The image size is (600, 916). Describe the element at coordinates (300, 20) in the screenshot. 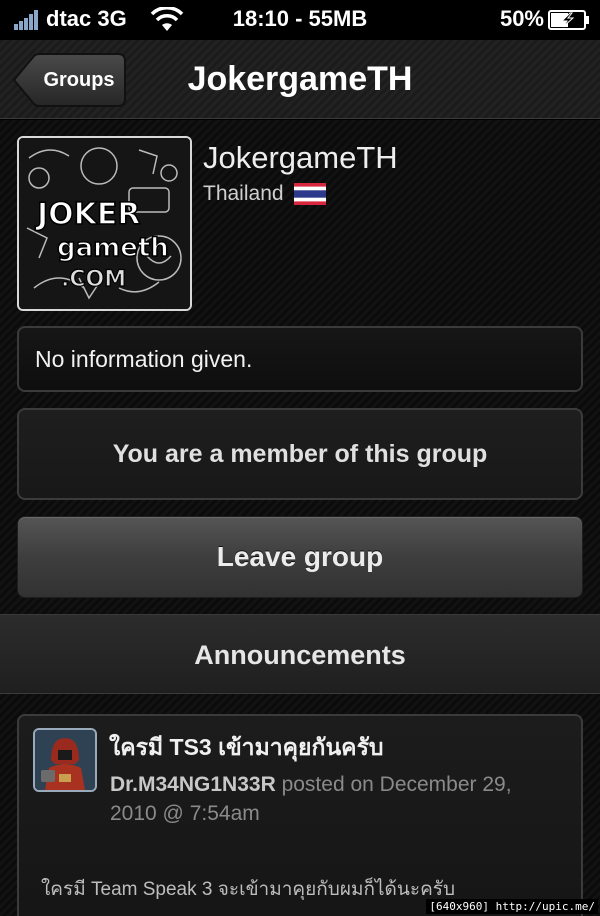

I see `status-bar: dtac 3G 18:10 - 55MB 50%` at that location.